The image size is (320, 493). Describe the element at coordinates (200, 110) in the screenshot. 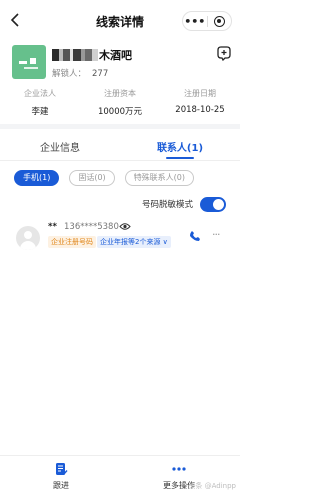

I see `info-value: 2018-10-25` at that location.